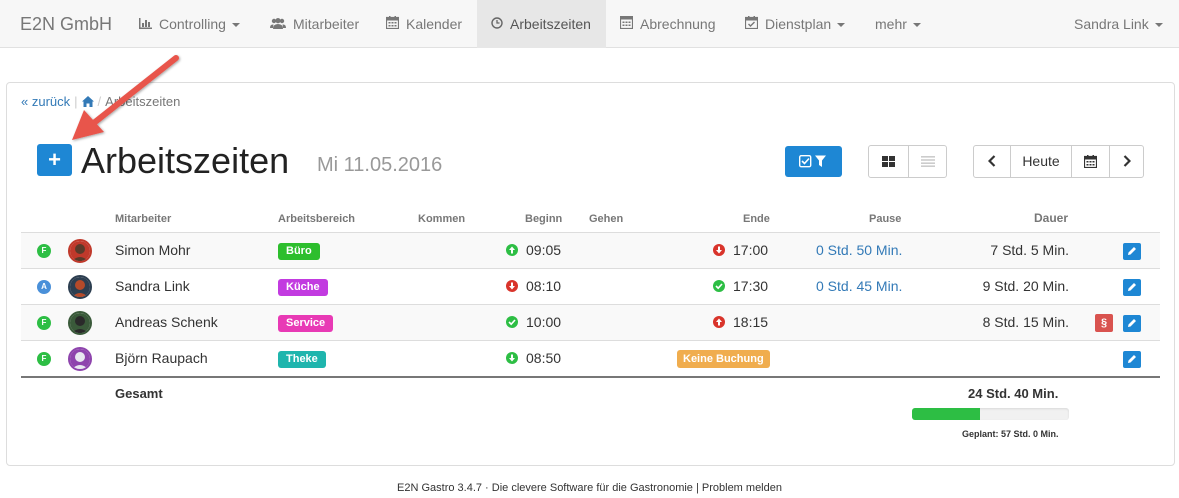 The height and width of the screenshot is (498, 1179). I want to click on begin-time-value: 10:00, so click(544, 322).